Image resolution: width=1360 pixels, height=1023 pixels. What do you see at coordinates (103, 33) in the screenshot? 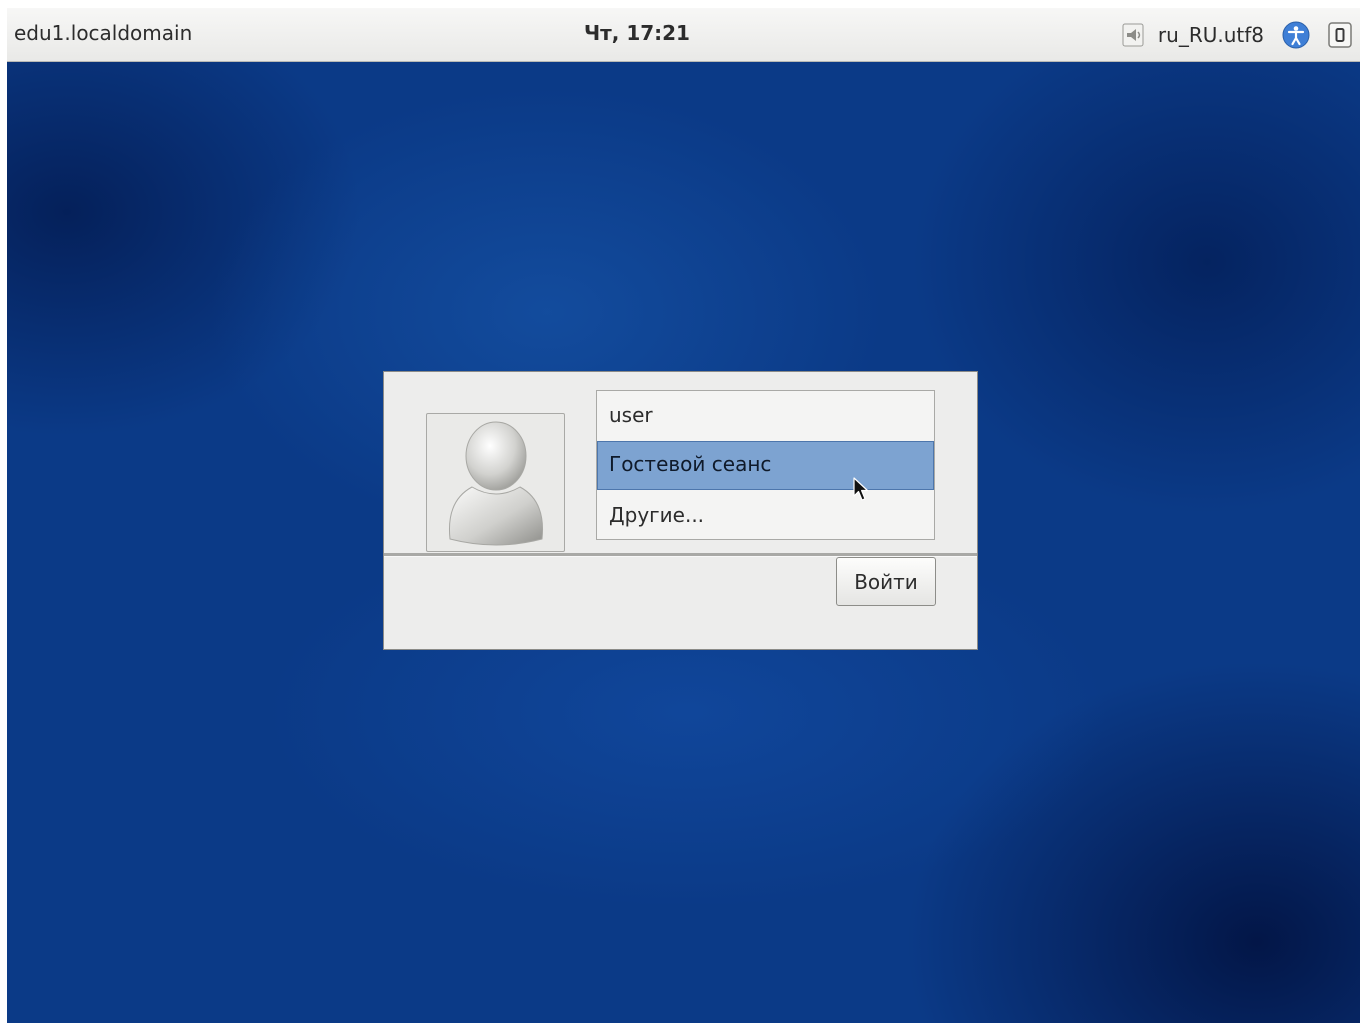
I see `hostname-label: edu1.localdomain` at bounding box center [103, 33].